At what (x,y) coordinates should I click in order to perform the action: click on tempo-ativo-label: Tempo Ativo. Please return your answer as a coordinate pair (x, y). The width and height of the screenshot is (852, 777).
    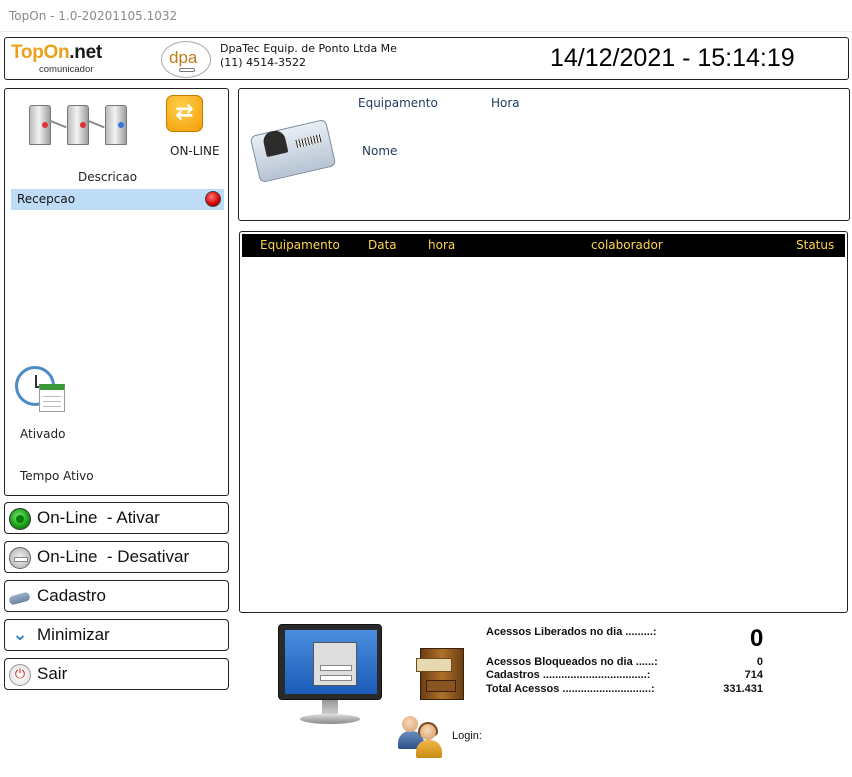
    Looking at the image, I should click on (57, 476).